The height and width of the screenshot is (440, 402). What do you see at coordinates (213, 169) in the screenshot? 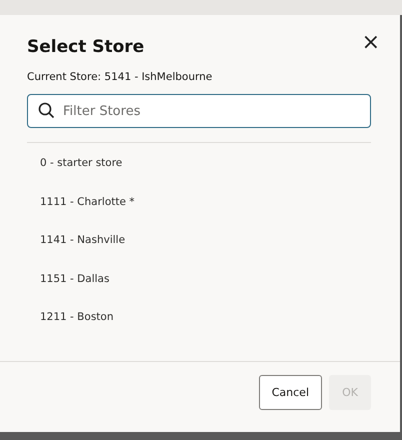
I see `store-item: 0 - starter store` at bounding box center [213, 169].